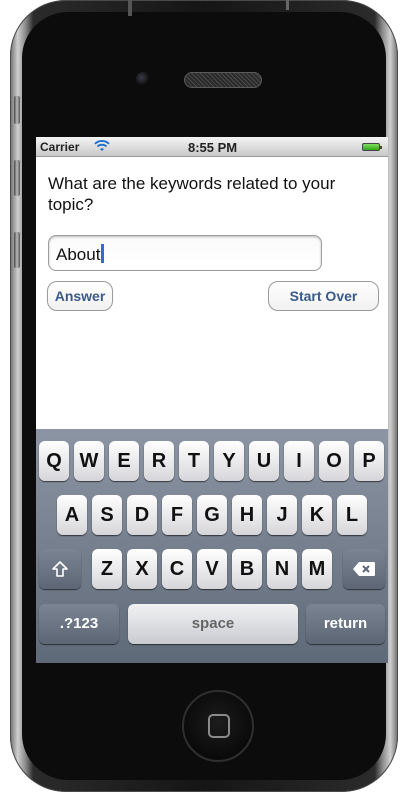  Describe the element at coordinates (107, 515) in the screenshot. I see `key-s: S` at that location.